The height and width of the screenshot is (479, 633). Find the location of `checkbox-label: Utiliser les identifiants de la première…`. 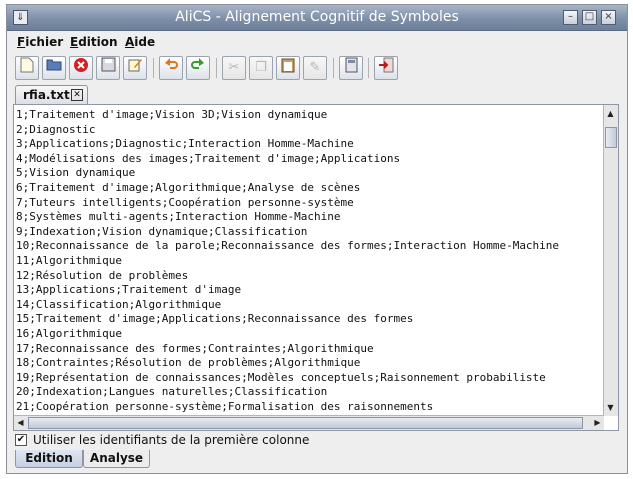

checkbox-label: Utiliser les identifiants de la première… is located at coordinates (171, 440).